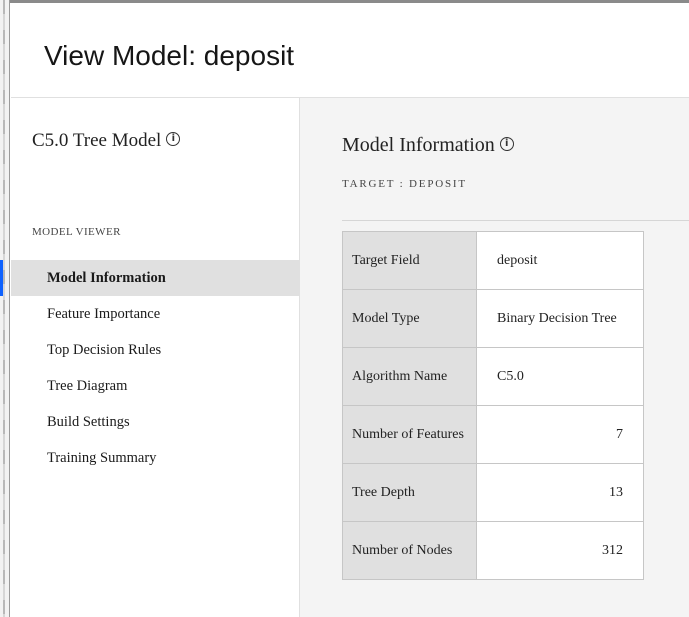 This screenshot has width=689, height=617. What do you see at coordinates (5, 308) in the screenshot?
I see `window-frame-left` at bounding box center [5, 308].